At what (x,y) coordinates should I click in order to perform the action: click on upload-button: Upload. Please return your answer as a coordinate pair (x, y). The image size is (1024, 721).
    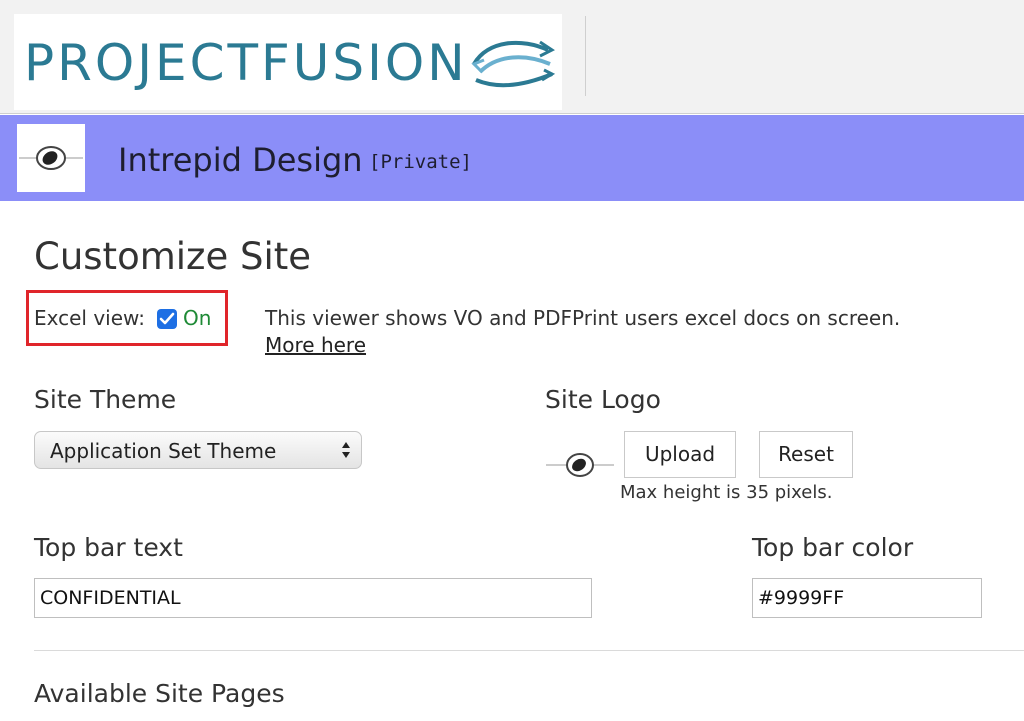
    Looking at the image, I should click on (680, 454).